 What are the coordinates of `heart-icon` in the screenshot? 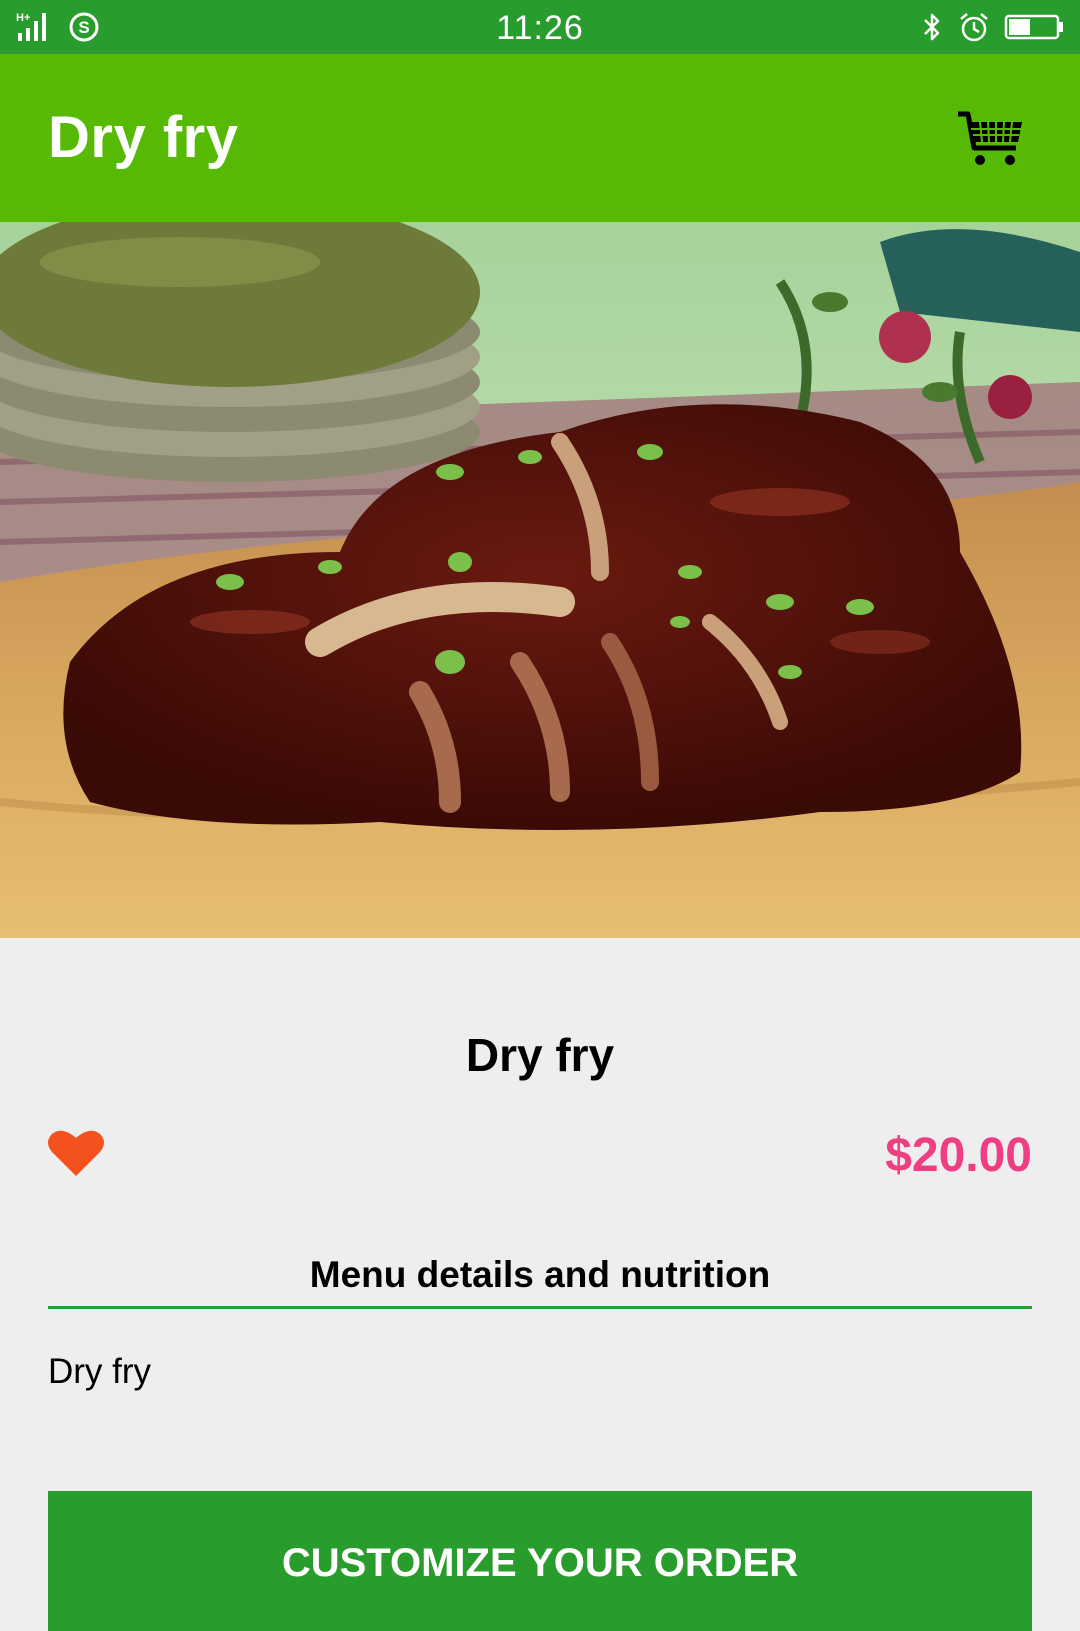 It's located at (76, 1153).